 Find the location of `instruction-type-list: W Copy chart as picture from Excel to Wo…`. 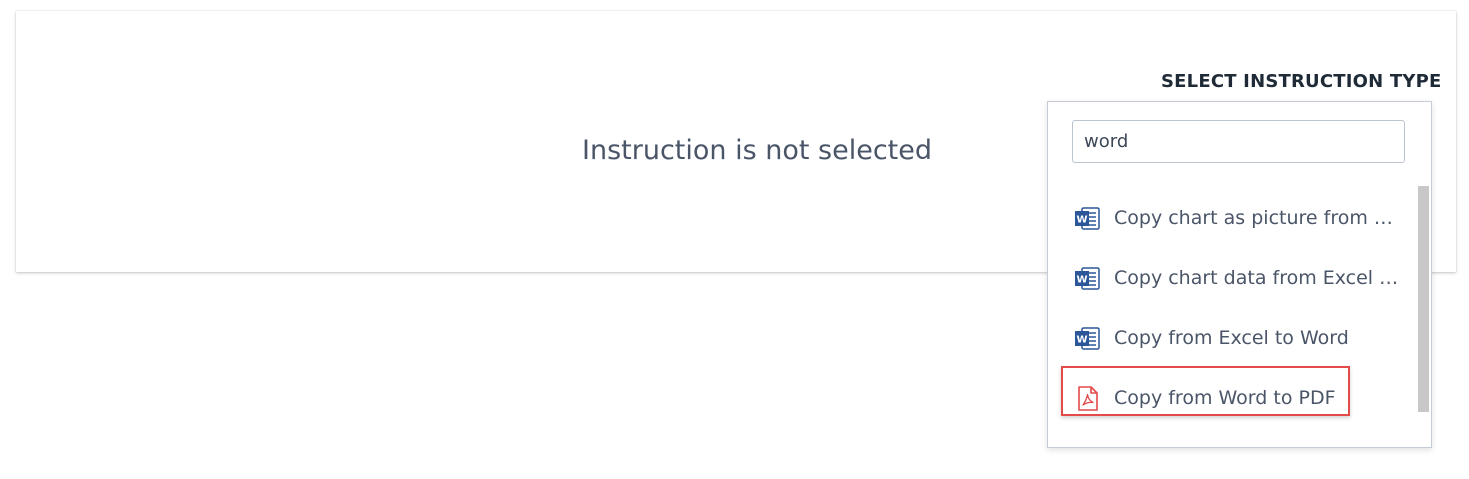

instruction-type-list: W Copy chart as picture from Excel to Wo… is located at coordinates (1231, 316).